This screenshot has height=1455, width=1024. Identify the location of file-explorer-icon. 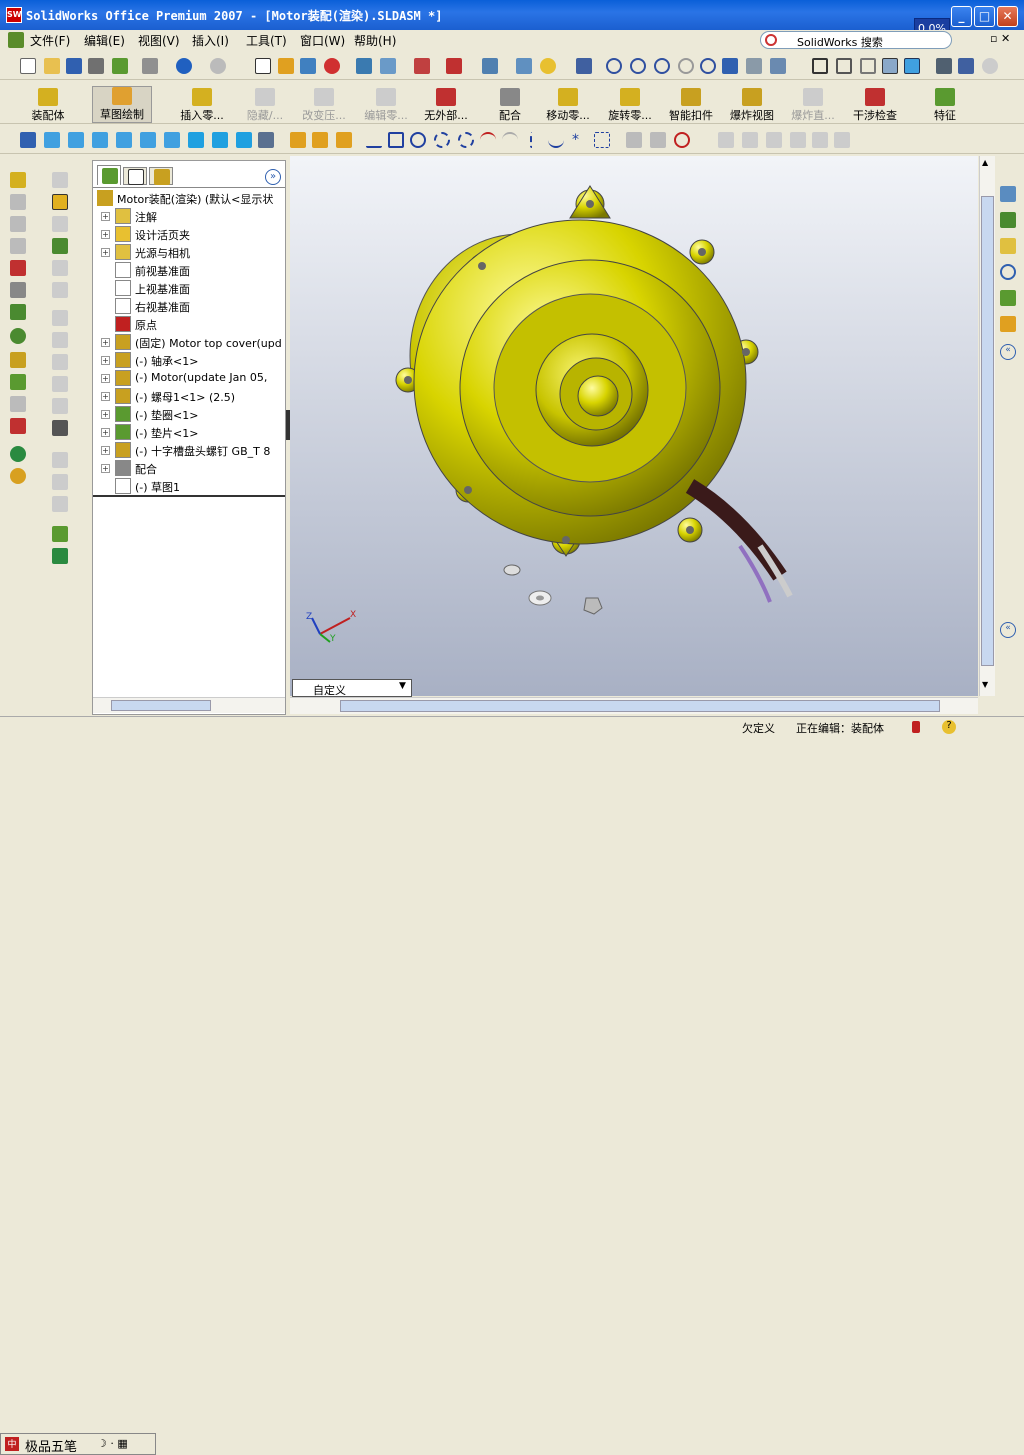
(1008, 246).